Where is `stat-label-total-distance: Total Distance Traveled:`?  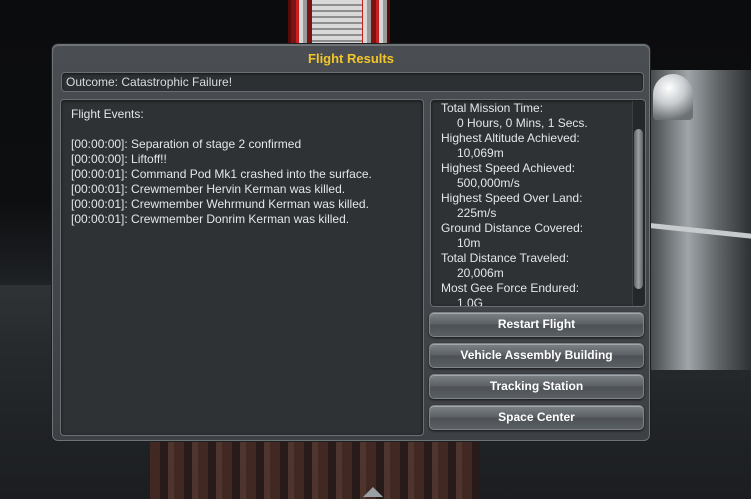 stat-label-total-distance: Total Distance Traveled: is located at coordinates (505, 258).